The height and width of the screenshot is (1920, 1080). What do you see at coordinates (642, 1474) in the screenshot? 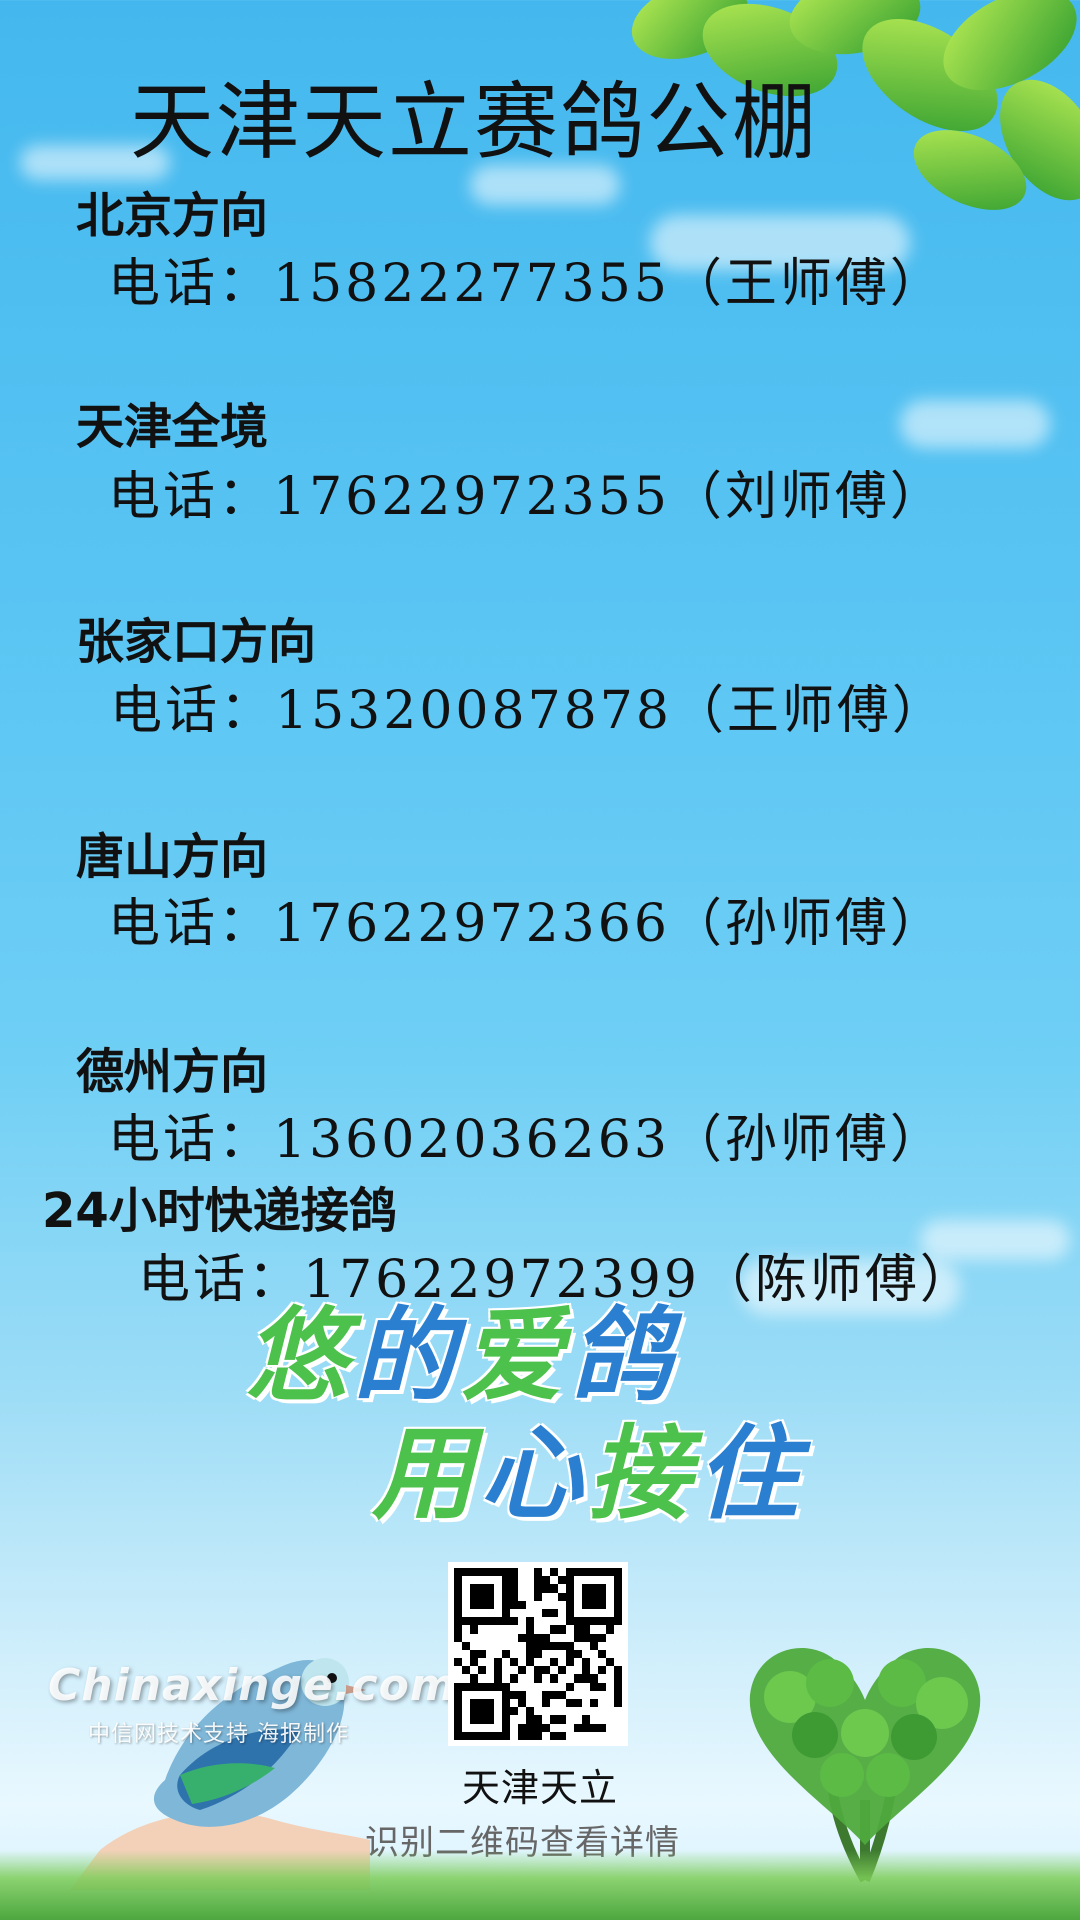
I see `slogan-line-2-char-3: 接` at bounding box center [642, 1474].